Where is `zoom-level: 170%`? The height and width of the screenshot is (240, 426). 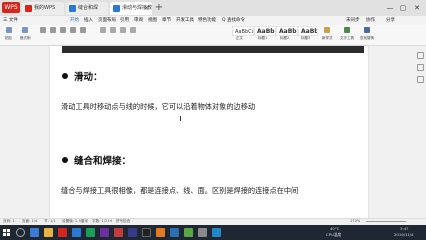 zoom-level: 170% is located at coordinates (355, 221).